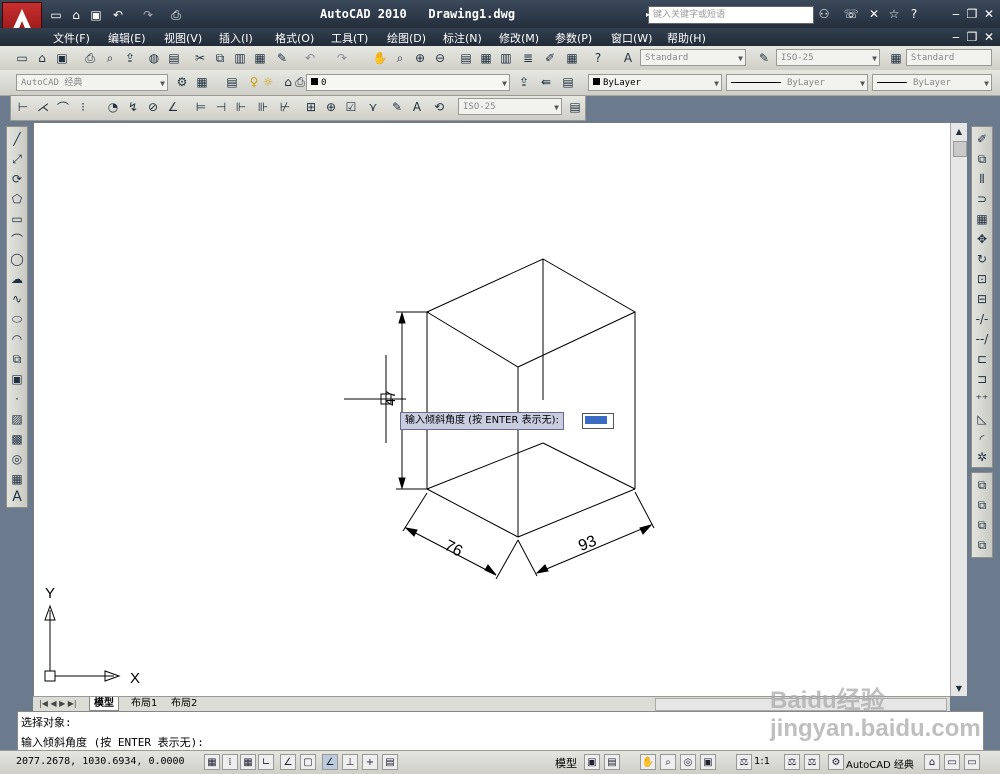  I want to click on menu-window: 窗口(W), so click(631, 38).